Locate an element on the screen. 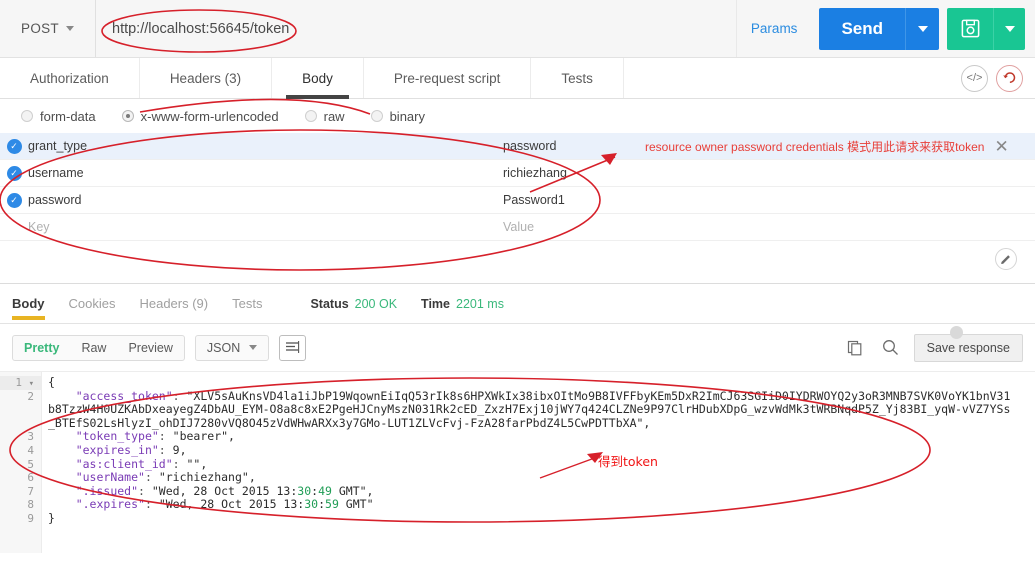 The height and width of the screenshot is (574, 1035). tab-tests: Tests is located at coordinates (577, 78).